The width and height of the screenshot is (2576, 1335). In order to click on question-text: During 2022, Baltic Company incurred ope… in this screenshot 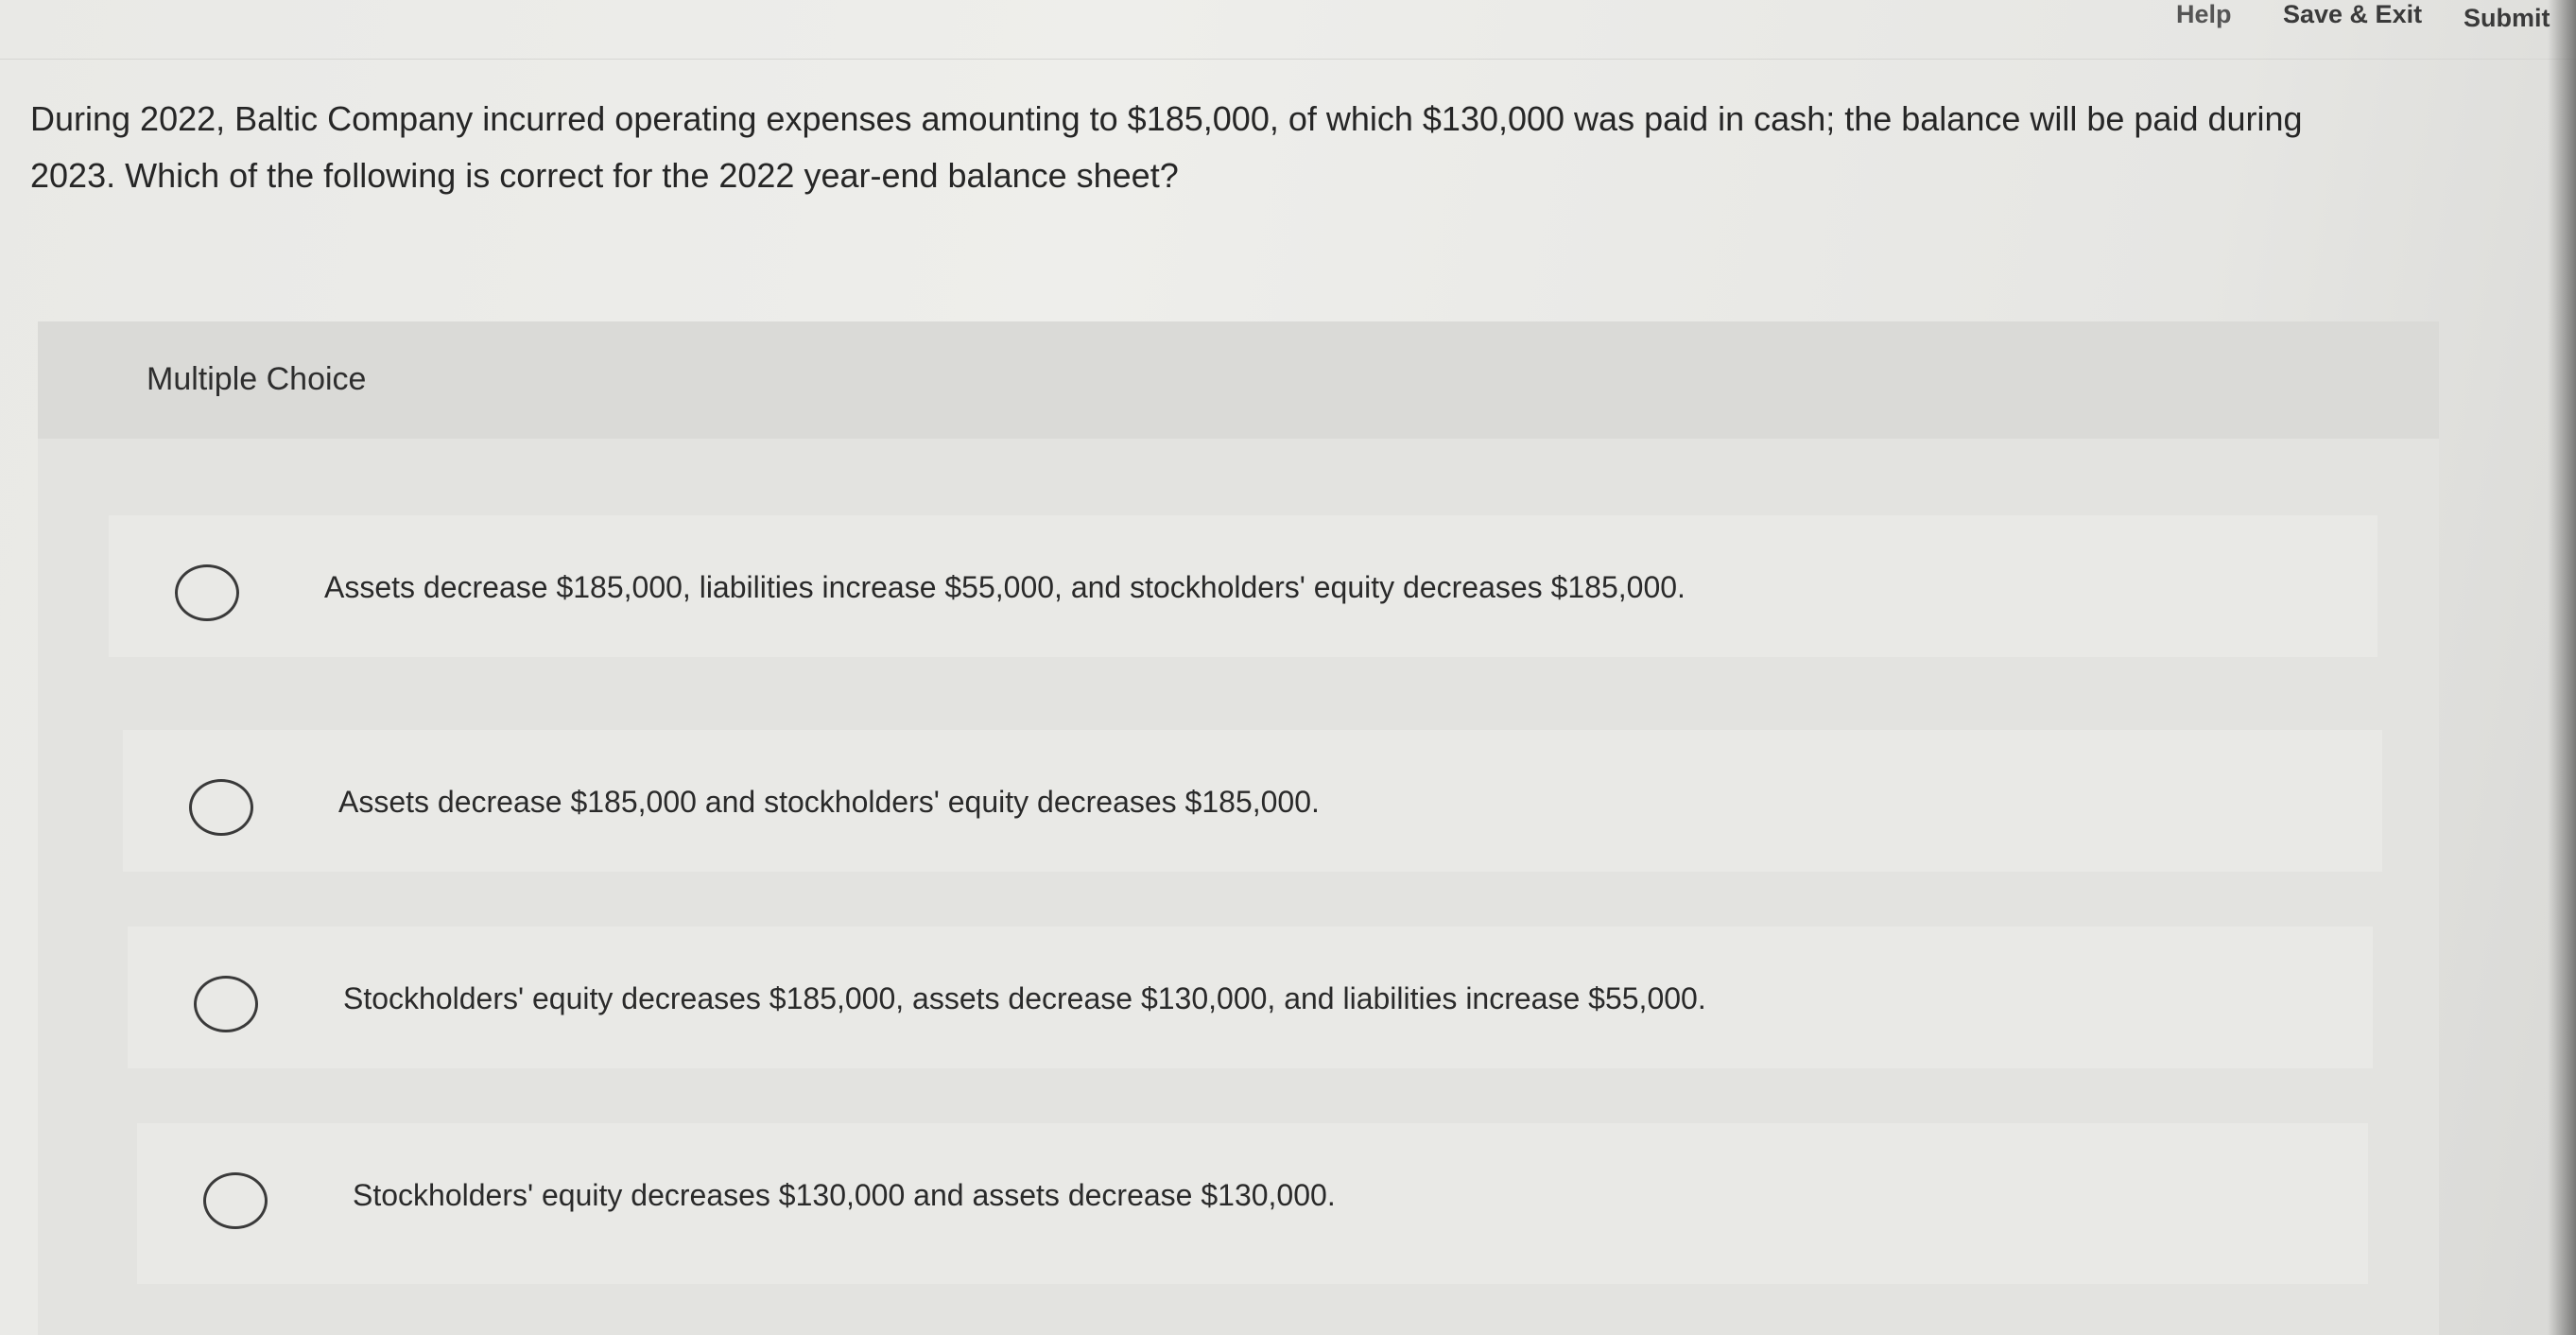, I will do `click(1166, 147)`.